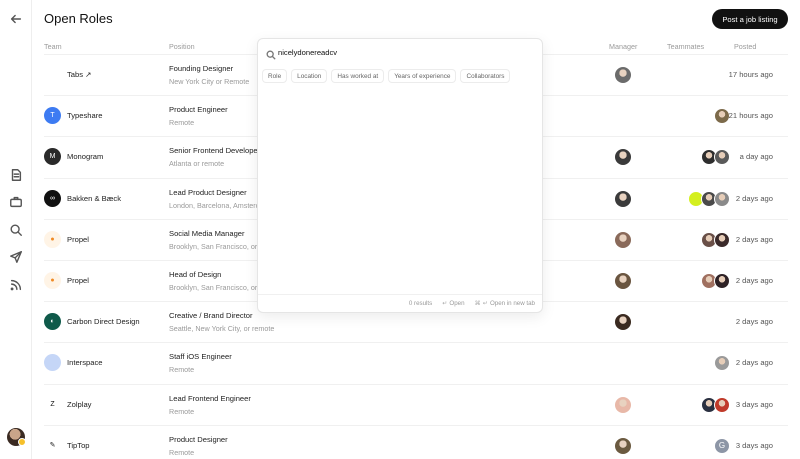 The image size is (800, 459). Describe the element at coordinates (198, 439) in the screenshot. I see `position-title: Product Designer` at that location.